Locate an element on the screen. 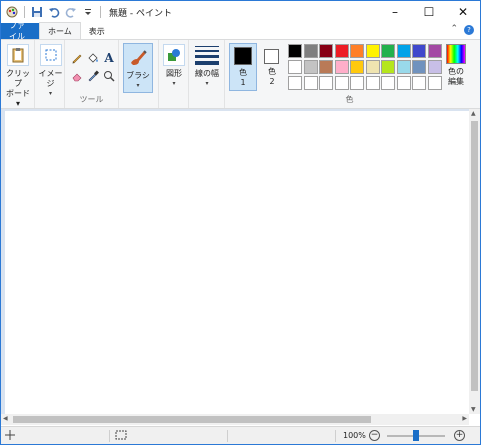  zoom-in-button: + is located at coordinates (459, 435).